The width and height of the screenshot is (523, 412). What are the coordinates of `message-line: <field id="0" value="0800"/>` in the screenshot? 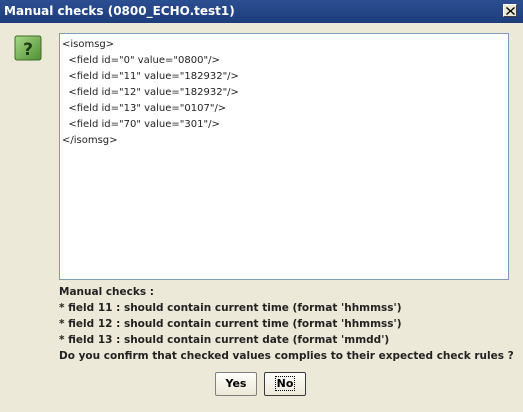 It's located at (141, 60).